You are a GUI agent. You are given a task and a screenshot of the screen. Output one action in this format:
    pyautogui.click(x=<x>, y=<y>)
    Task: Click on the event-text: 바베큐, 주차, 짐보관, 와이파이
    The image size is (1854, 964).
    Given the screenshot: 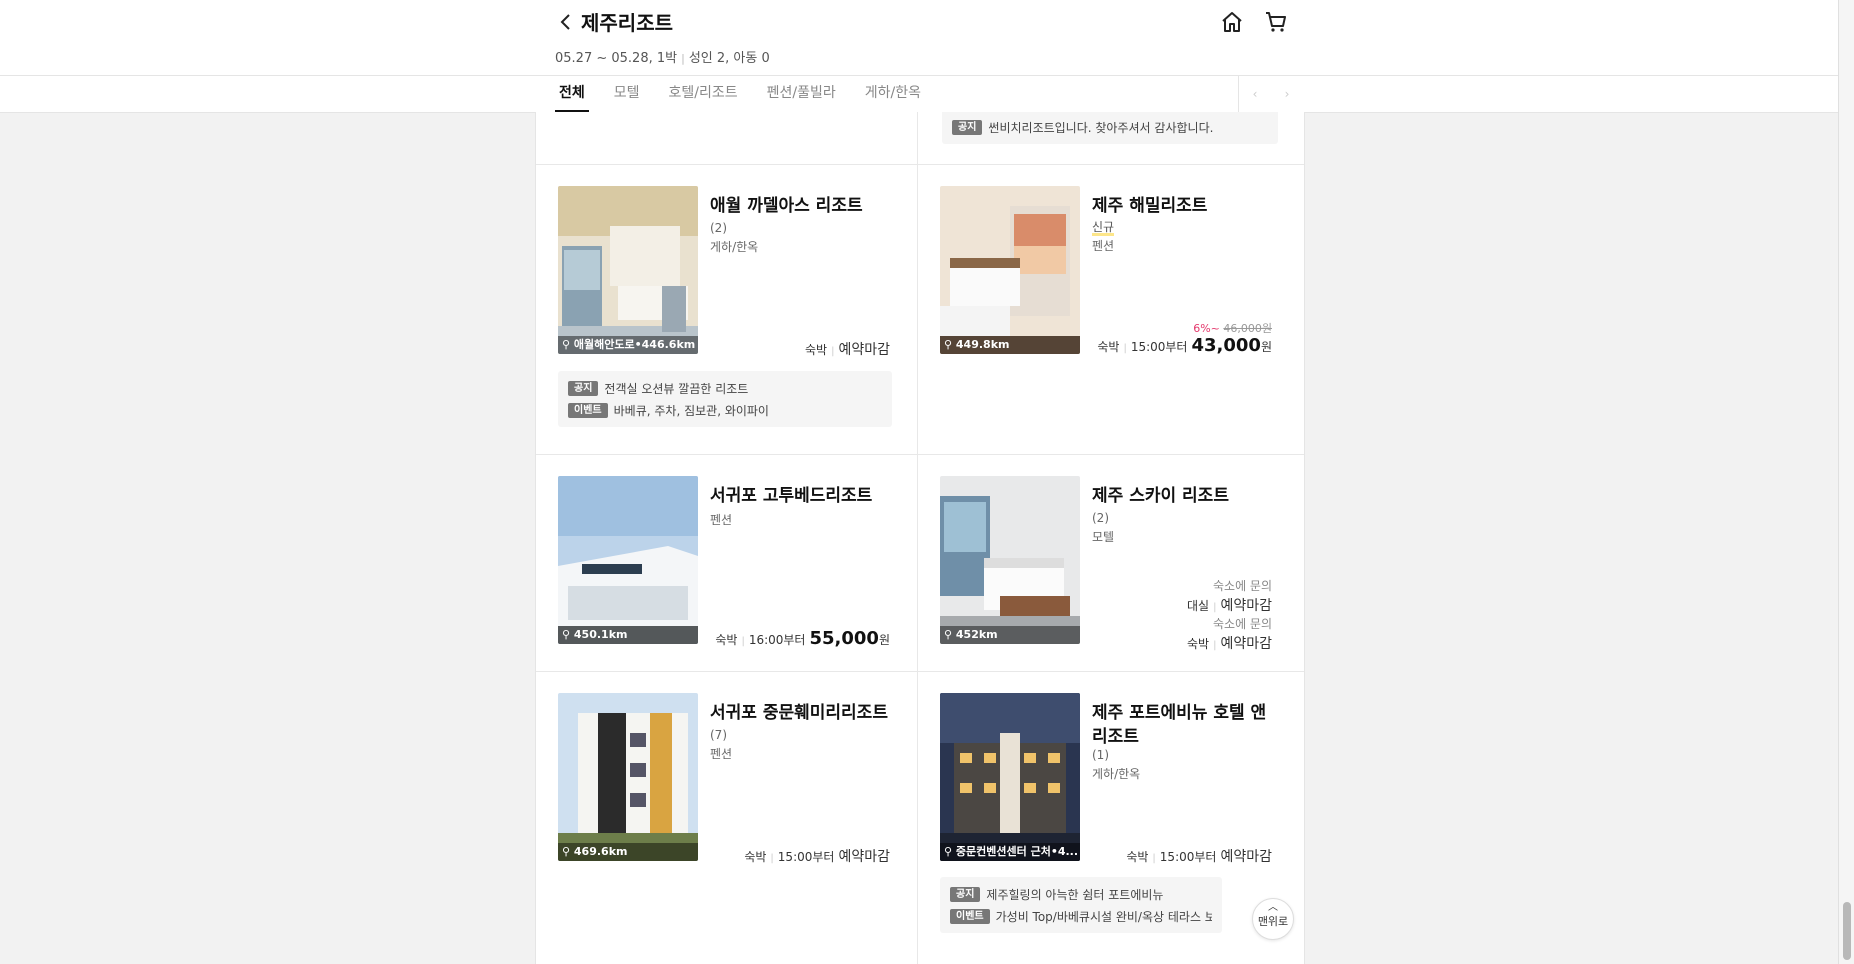 What is the action you would take?
    pyautogui.click(x=691, y=410)
    